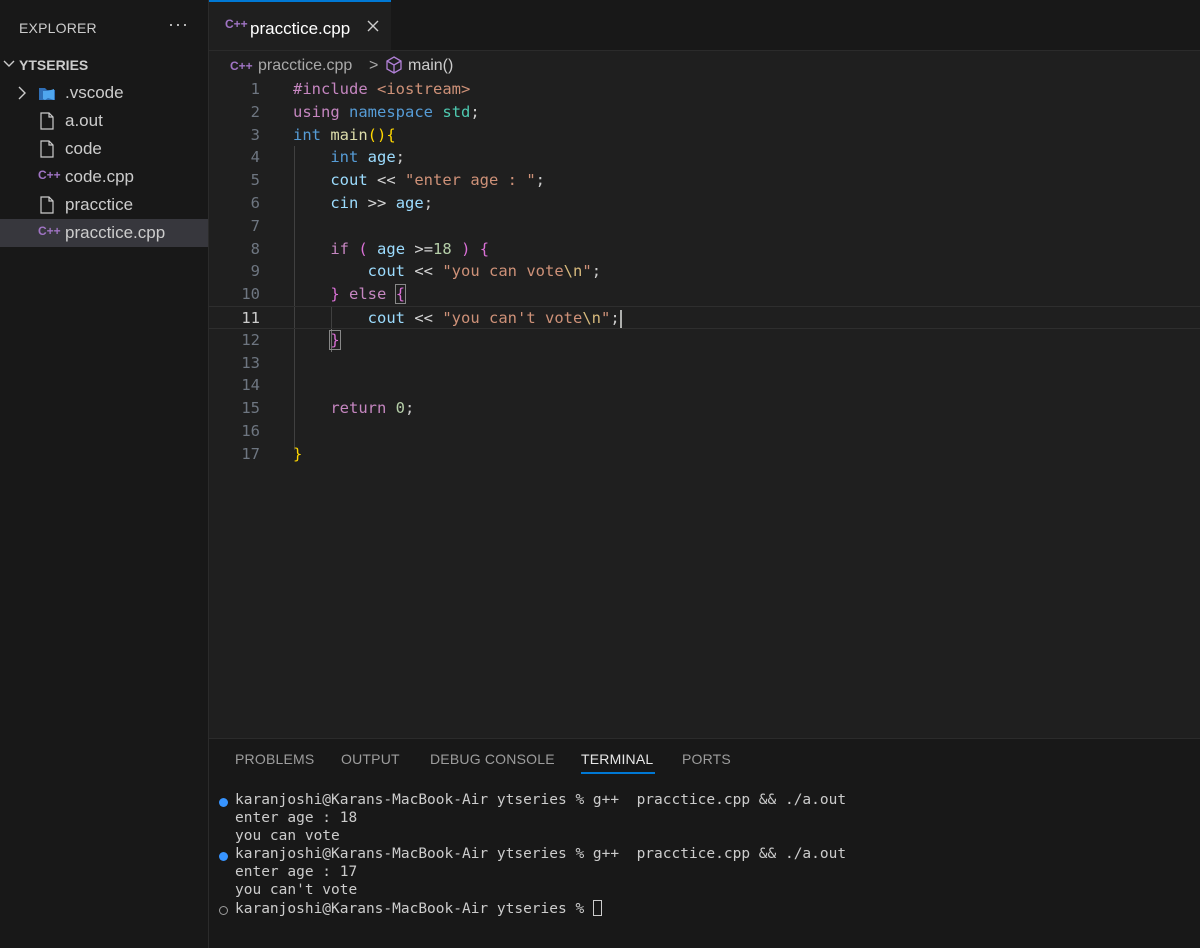  Describe the element at coordinates (296, 818) in the screenshot. I see `terminal-line: enter age : 18` at that location.